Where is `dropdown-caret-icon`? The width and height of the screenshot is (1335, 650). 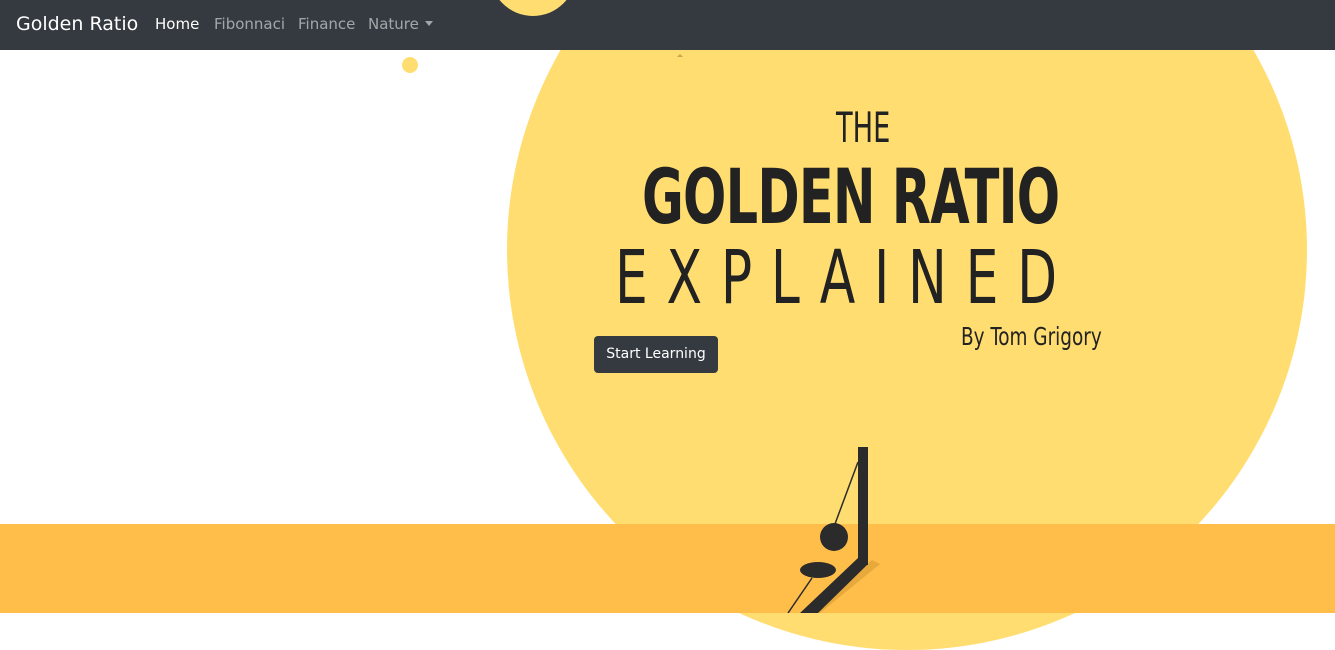 dropdown-caret-icon is located at coordinates (428, 23).